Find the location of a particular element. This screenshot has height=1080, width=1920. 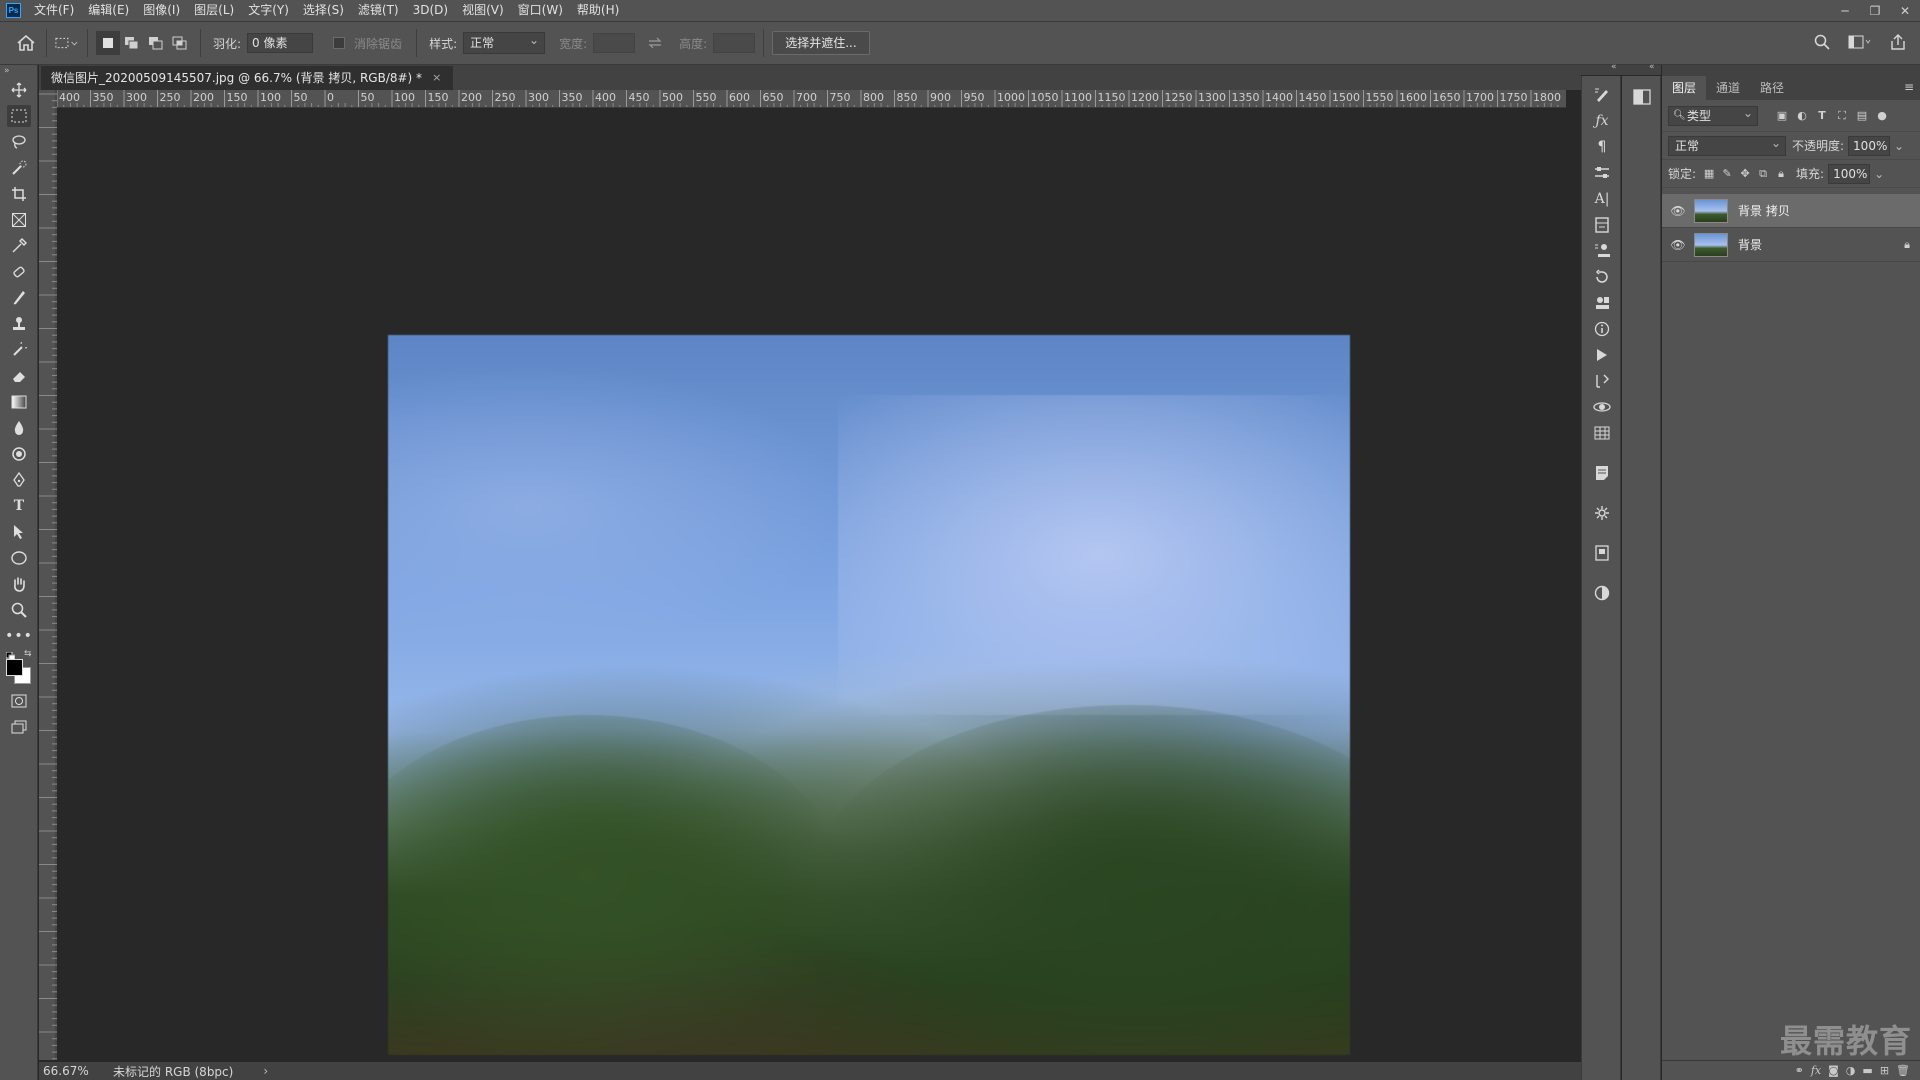

rectangular-marquee-tool-icon is located at coordinates (19, 116).